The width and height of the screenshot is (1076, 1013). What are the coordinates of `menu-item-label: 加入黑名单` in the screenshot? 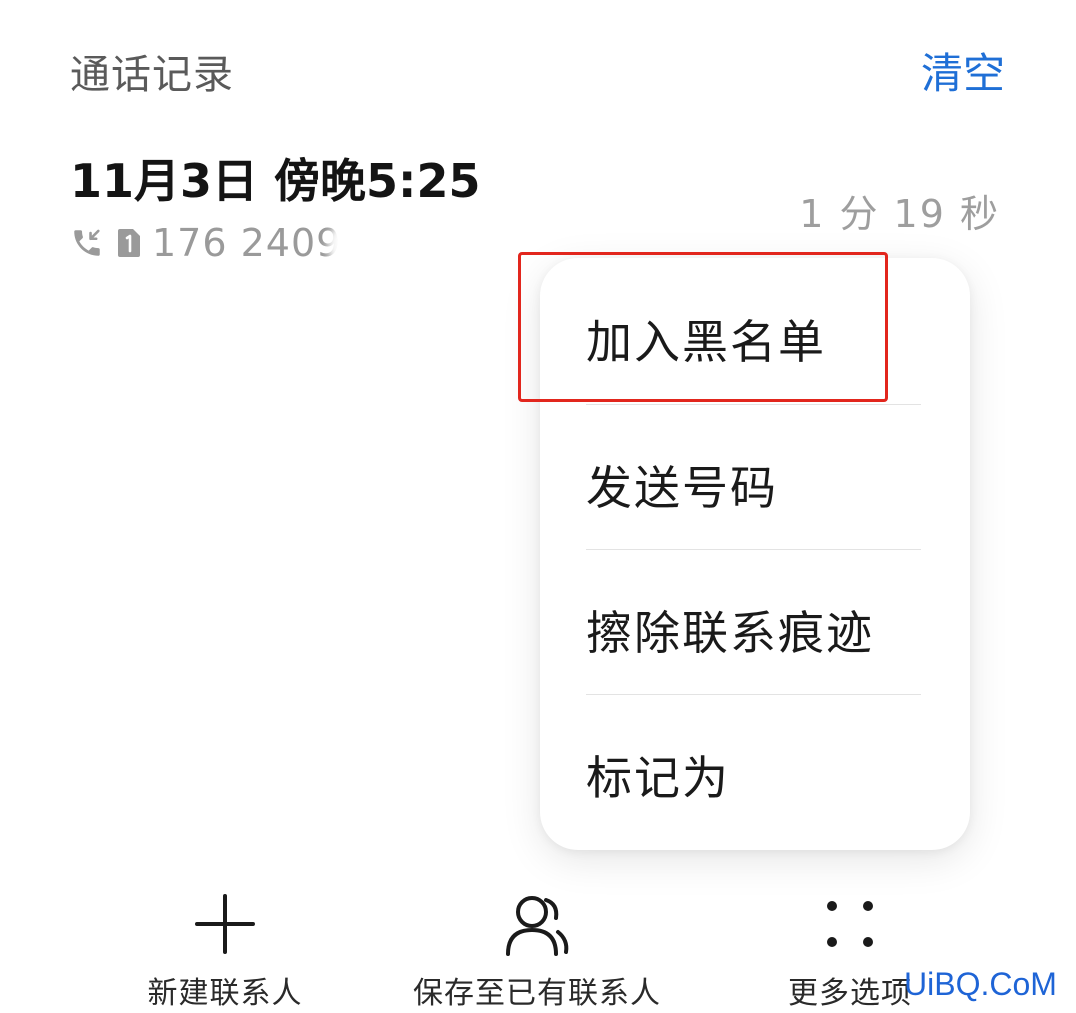 It's located at (706, 342).